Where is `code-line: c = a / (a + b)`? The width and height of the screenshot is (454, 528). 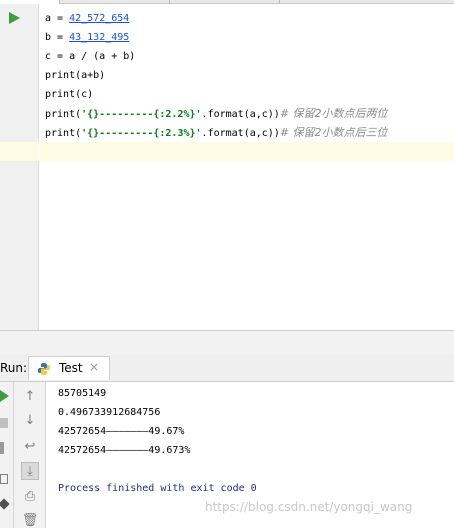
code-line: c = a / (a + b) is located at coordinates (90, 56).